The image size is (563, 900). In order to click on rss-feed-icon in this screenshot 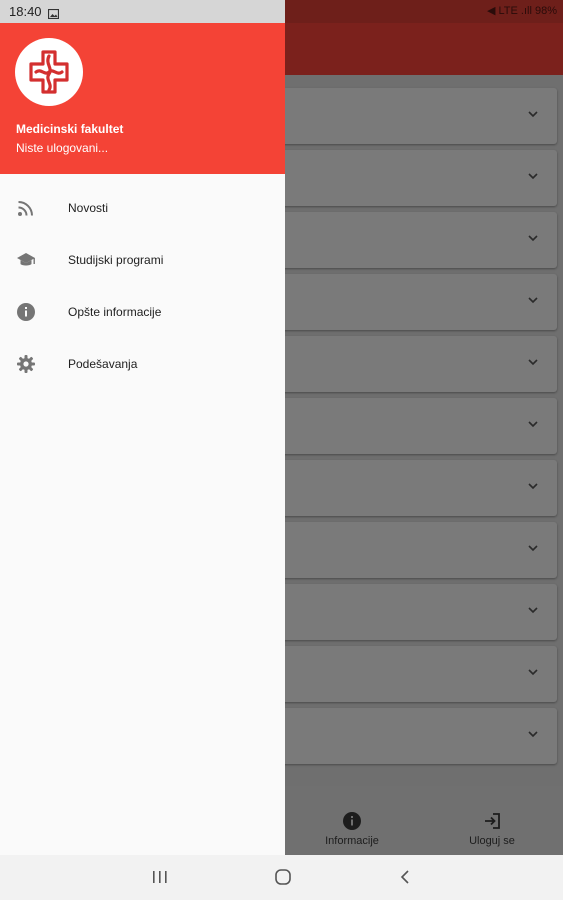, I will do `click(26, 208)`.